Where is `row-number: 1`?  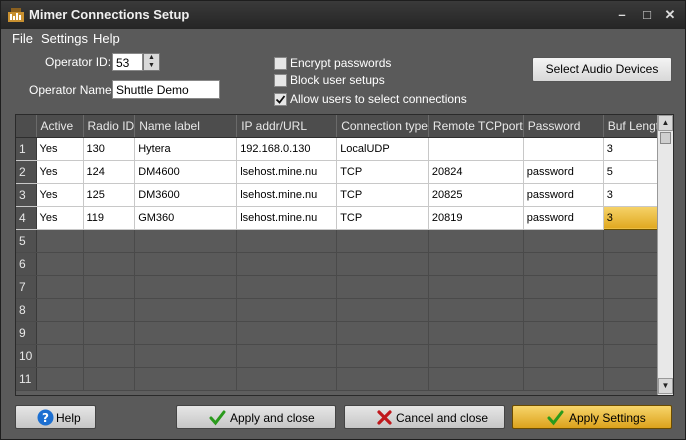 row-number: 1 is located at coordinates (26, 149).